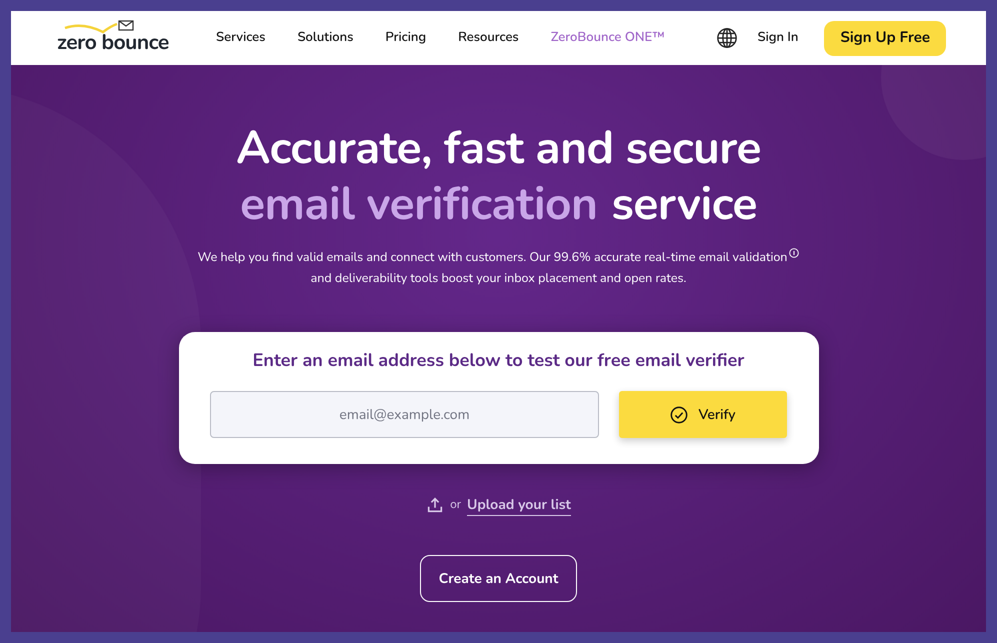 The image size is (997, 643). Describe the element at coordinates (114, 38) in the screenshot. I see `logo: zero bounce` at that location.